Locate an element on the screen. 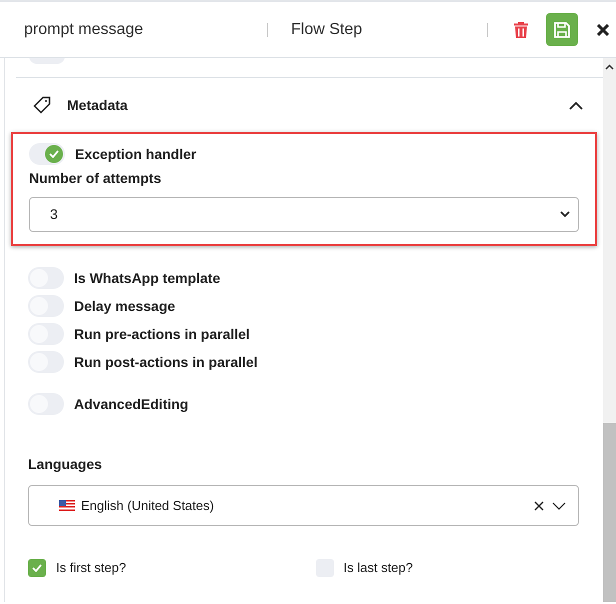 Image resolution: width=616 pixels, height=604 pixels. toggle-switch is located at coordinates (47, 154).